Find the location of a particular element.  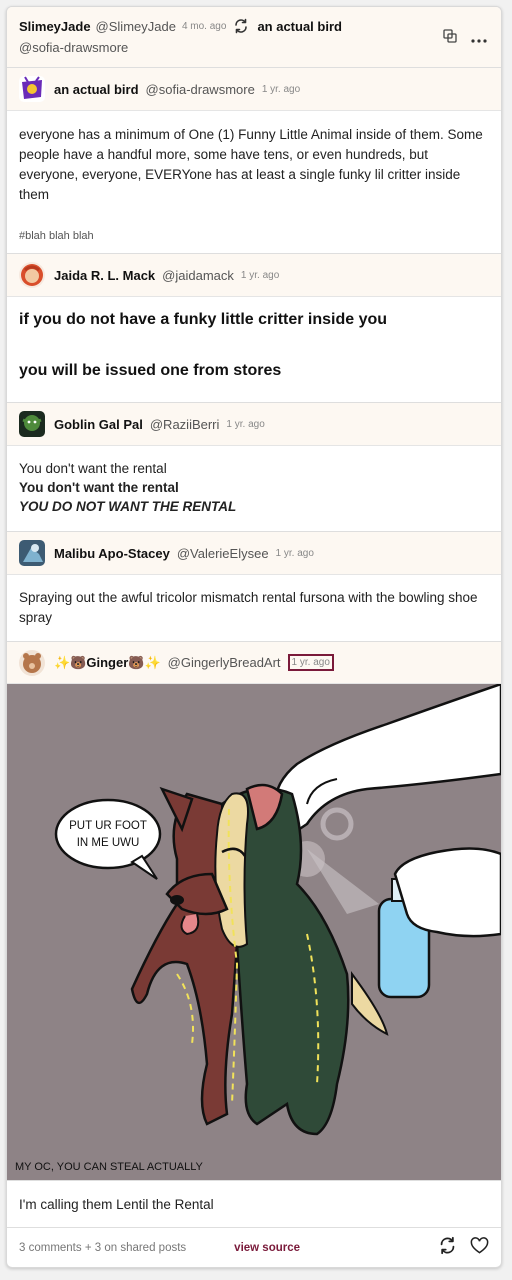

author-handle: @jaidamack is located at coordinates (198, 275).